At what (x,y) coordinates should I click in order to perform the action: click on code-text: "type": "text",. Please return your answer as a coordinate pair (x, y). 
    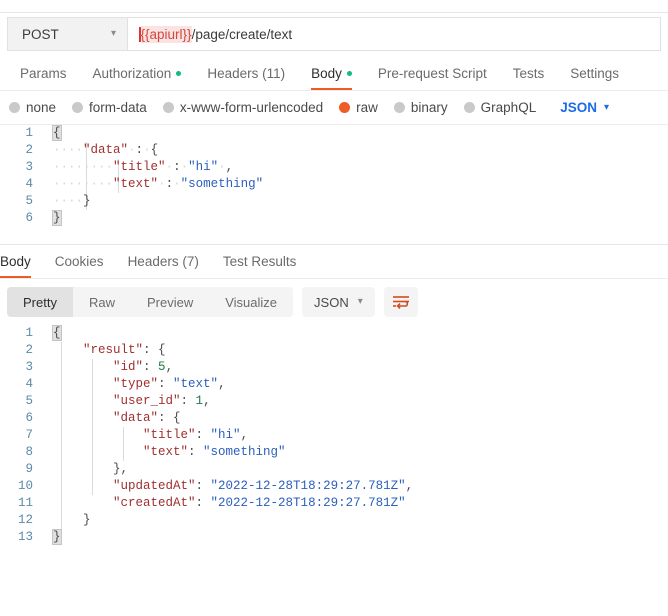
    Looking at the image, I should click on (169, 384).